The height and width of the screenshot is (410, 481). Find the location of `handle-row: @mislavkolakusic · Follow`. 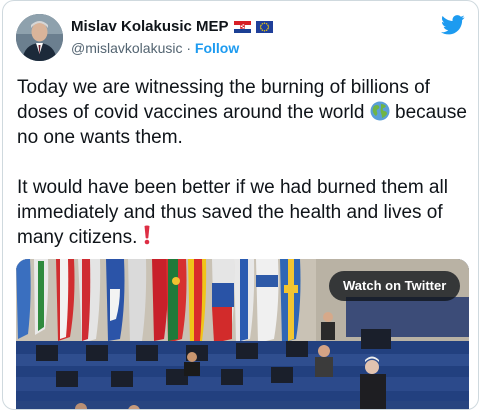

handle-row: @mislavkolakusic · Follow is located at coordinates (155, 48).